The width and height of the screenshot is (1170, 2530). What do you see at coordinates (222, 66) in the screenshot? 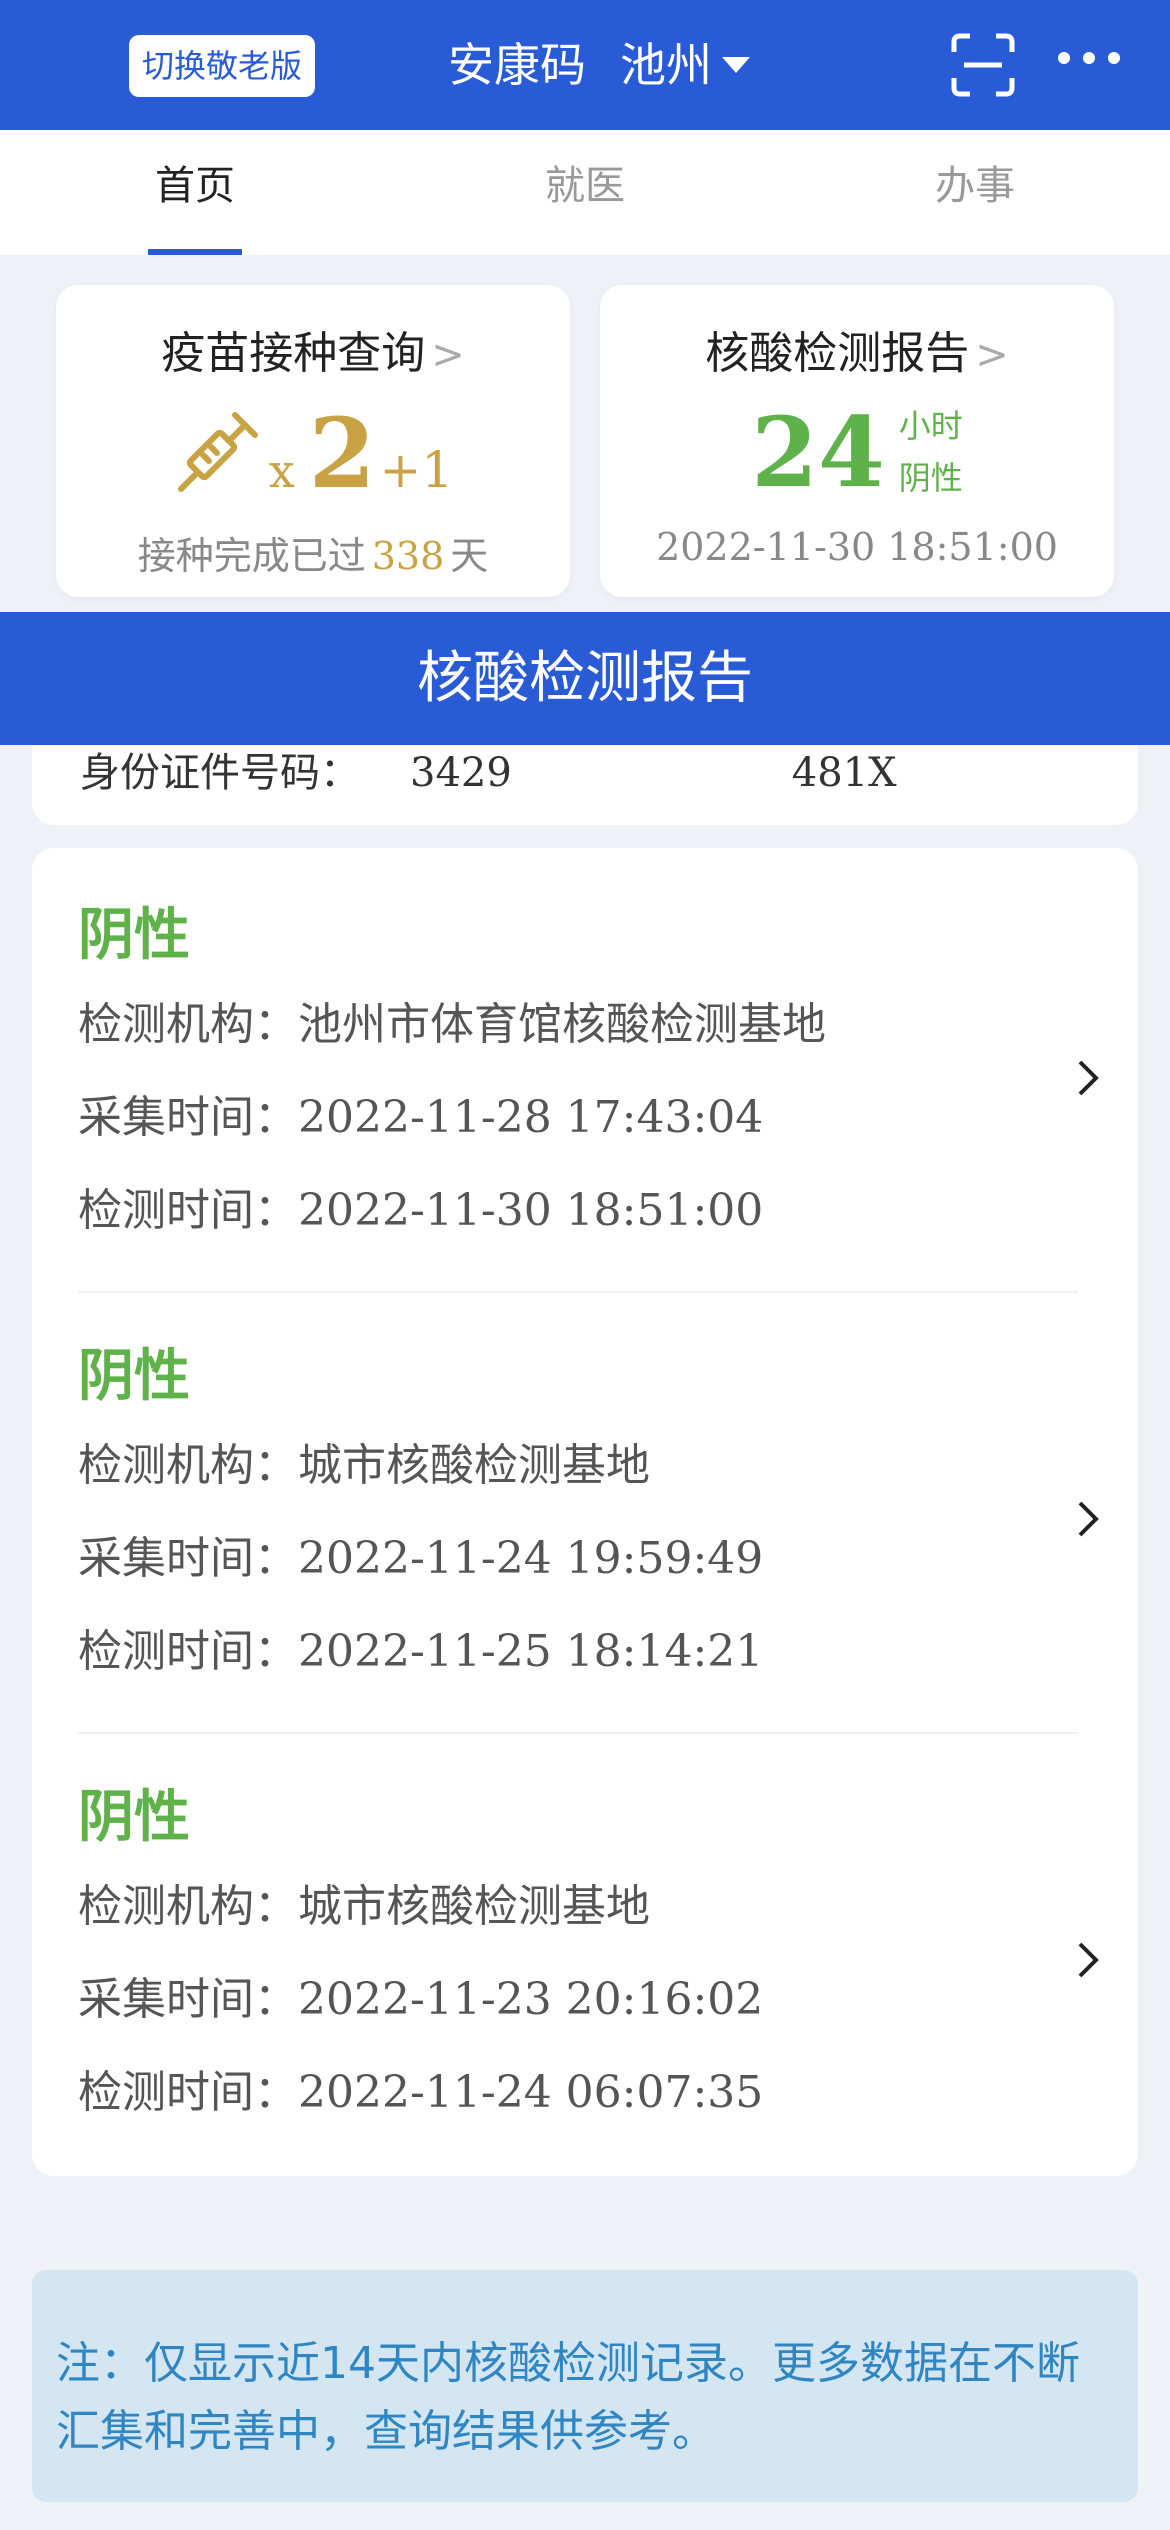
I see `elder-mode-button: 切换敬老版` at bounding box center [222, 66].